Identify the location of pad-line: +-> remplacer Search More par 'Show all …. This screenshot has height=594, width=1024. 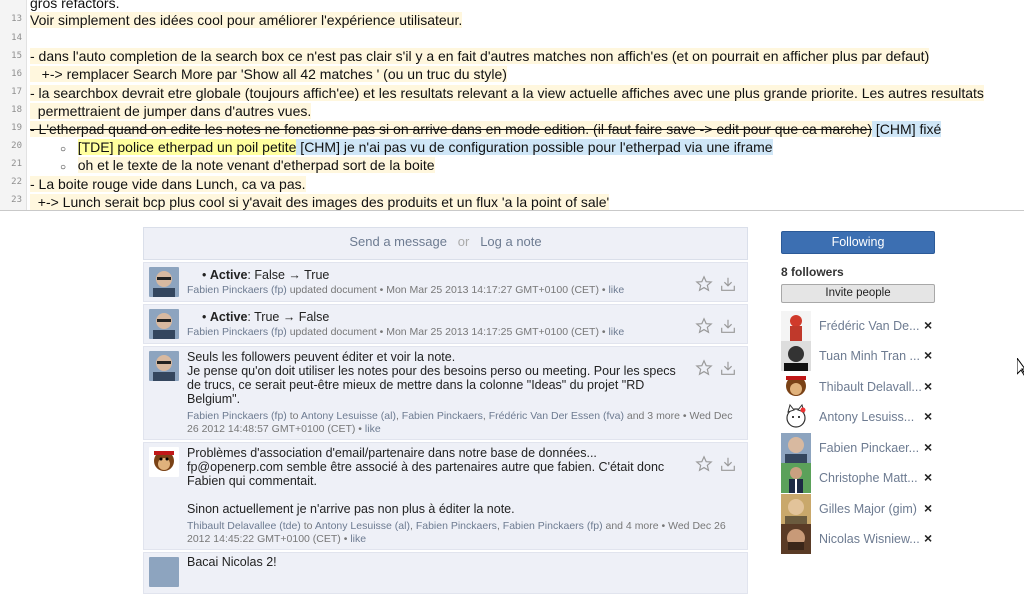
(527, 74).